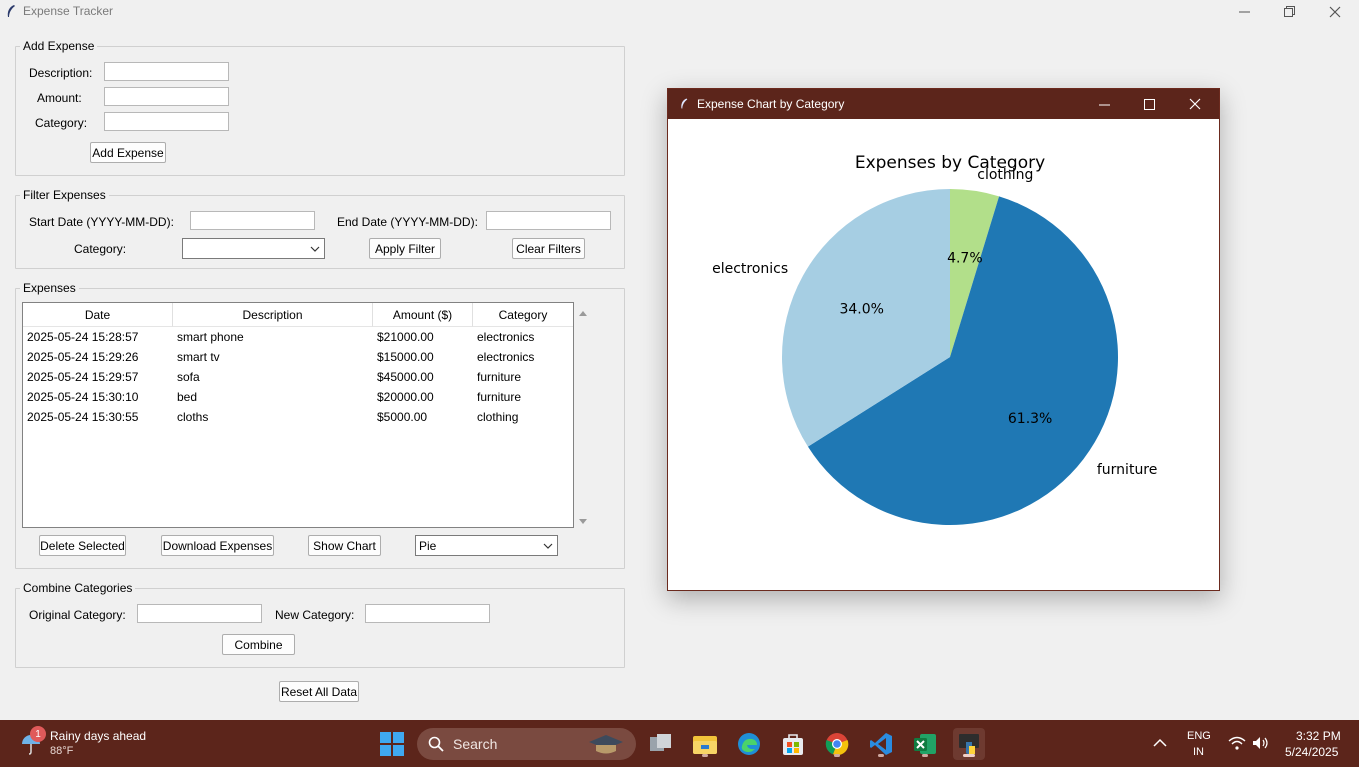 This screenshot has height=767, width=1359. I want to click on new-category-input, so click(427, 613).